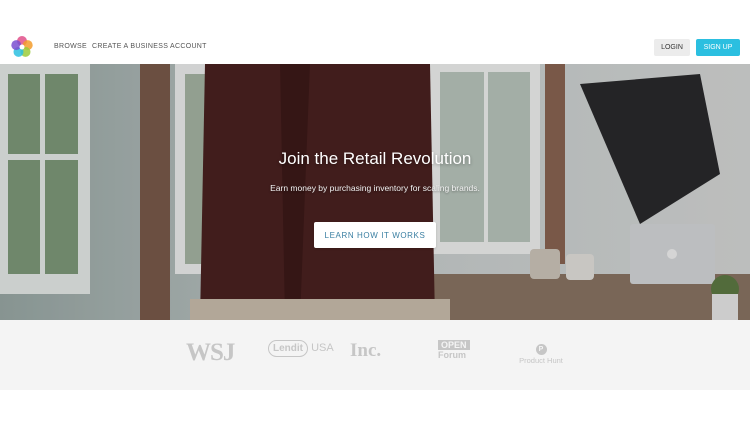 The image size is (750, 438). I want to click on flower-logo-icon, so click(22, 47).